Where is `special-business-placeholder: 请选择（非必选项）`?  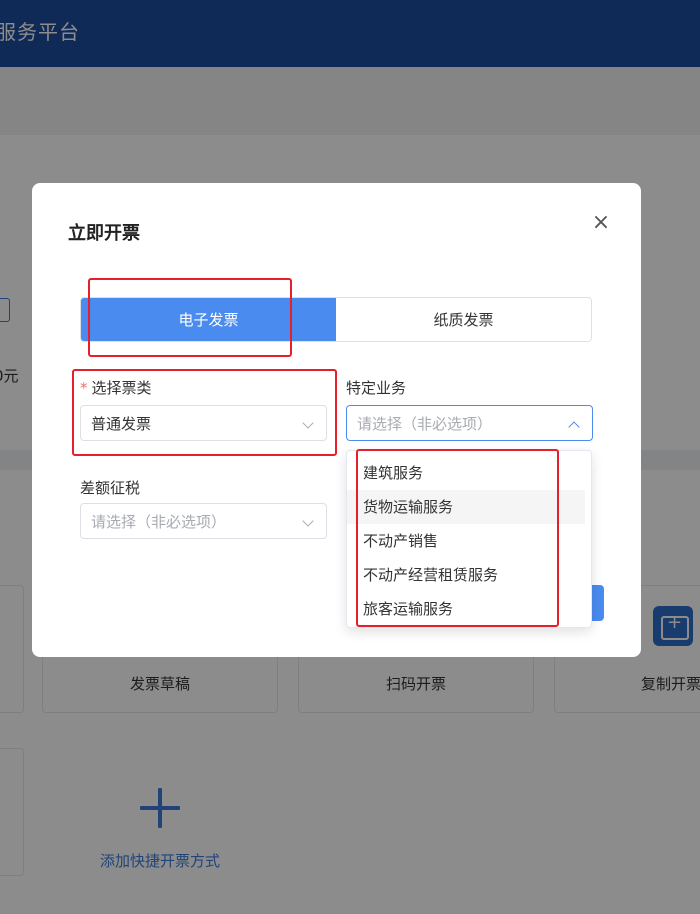 special-business-placeholder: 请选择（非必选项） is located at coordinates (425, 423).